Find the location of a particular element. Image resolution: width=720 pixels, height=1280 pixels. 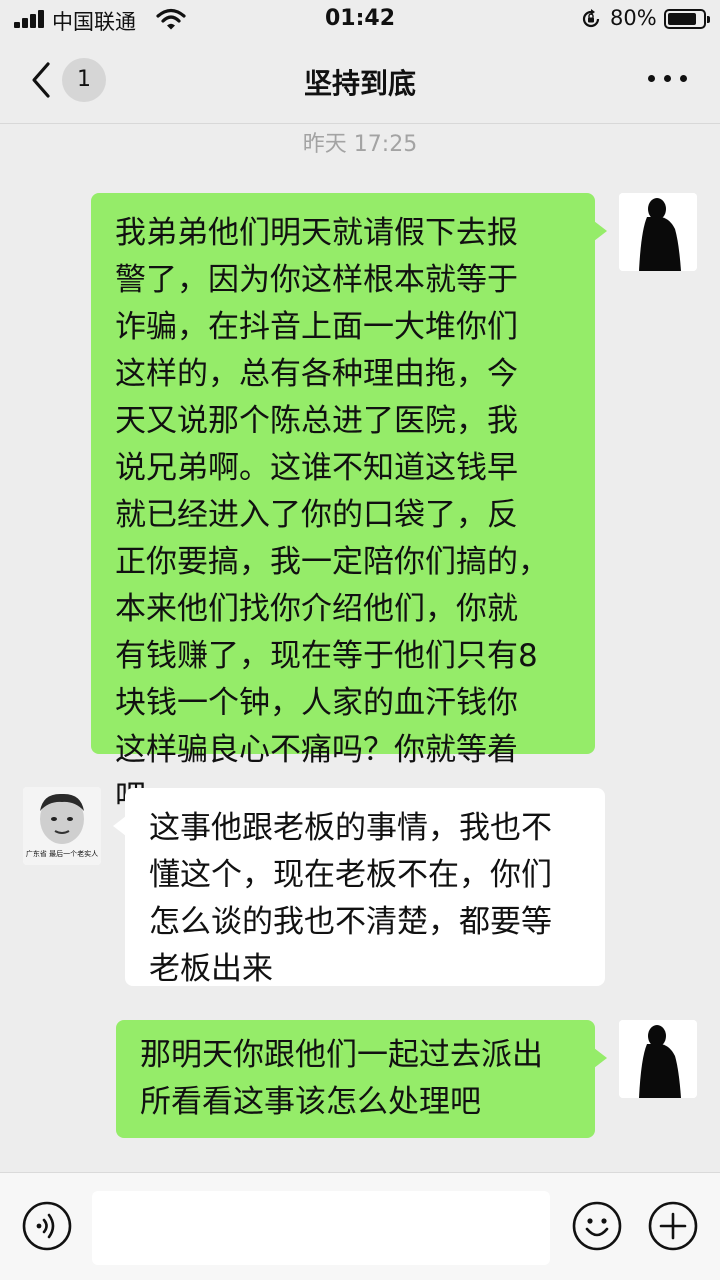

avatar-caption: 广东省 最后一个老实人 is located at coordinates (62, 854).